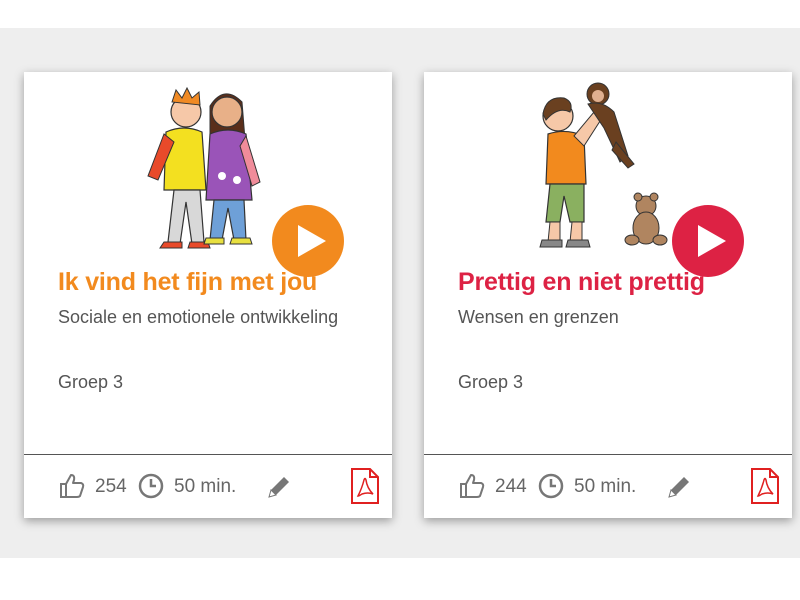  I want to click on card-footer: 244 50 min., so click(608, 486).